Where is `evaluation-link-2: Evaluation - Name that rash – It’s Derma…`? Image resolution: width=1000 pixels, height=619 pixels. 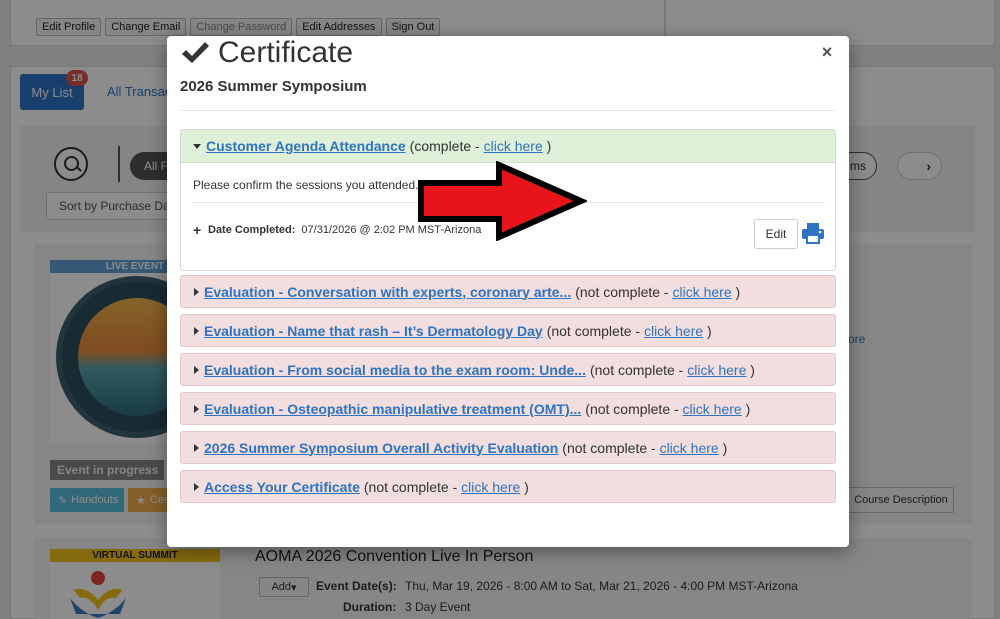 evaluation-link-2: Evaluation - Name that rash – It’s Derma… is located at coordinates (373, 331).